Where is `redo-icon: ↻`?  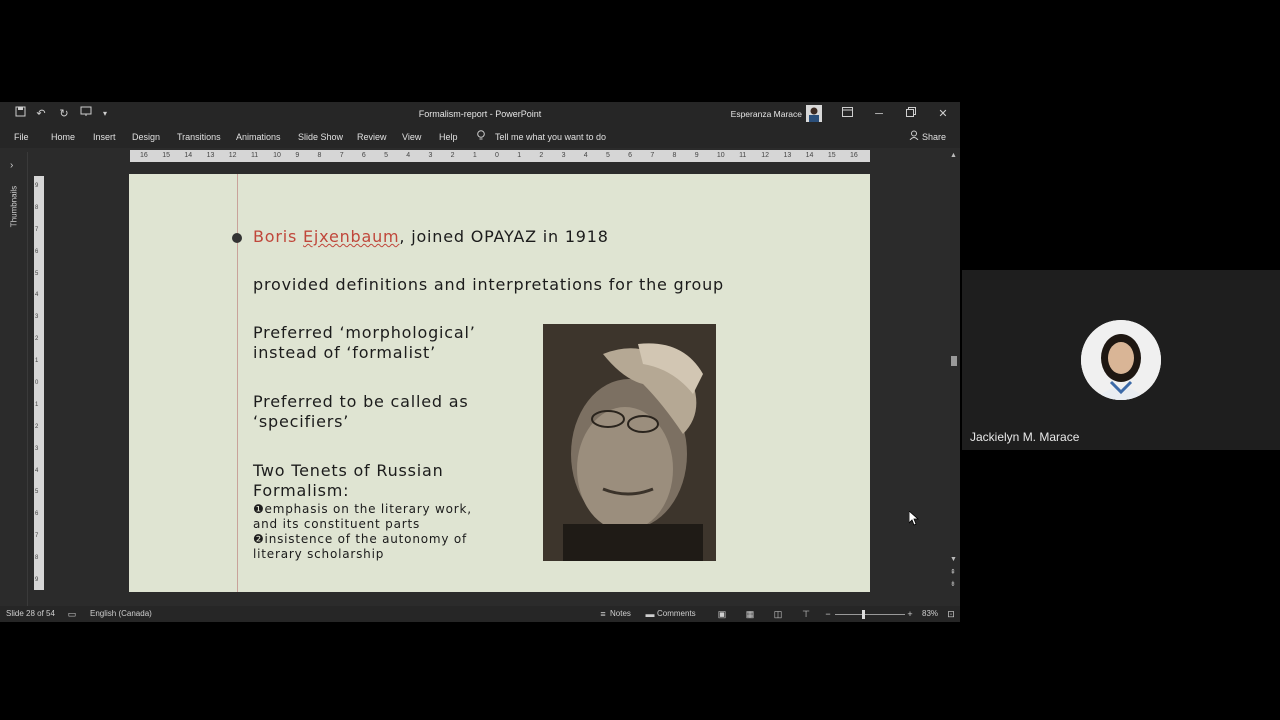
redo-icon: ↻ is located at coordinates (64, 114).